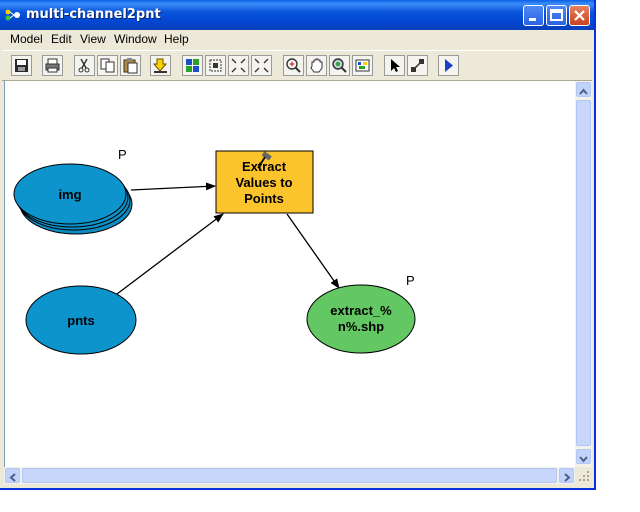 The height and width of the screenshot is (512, 640). I want to click on pan-icon, so click(316, 65).